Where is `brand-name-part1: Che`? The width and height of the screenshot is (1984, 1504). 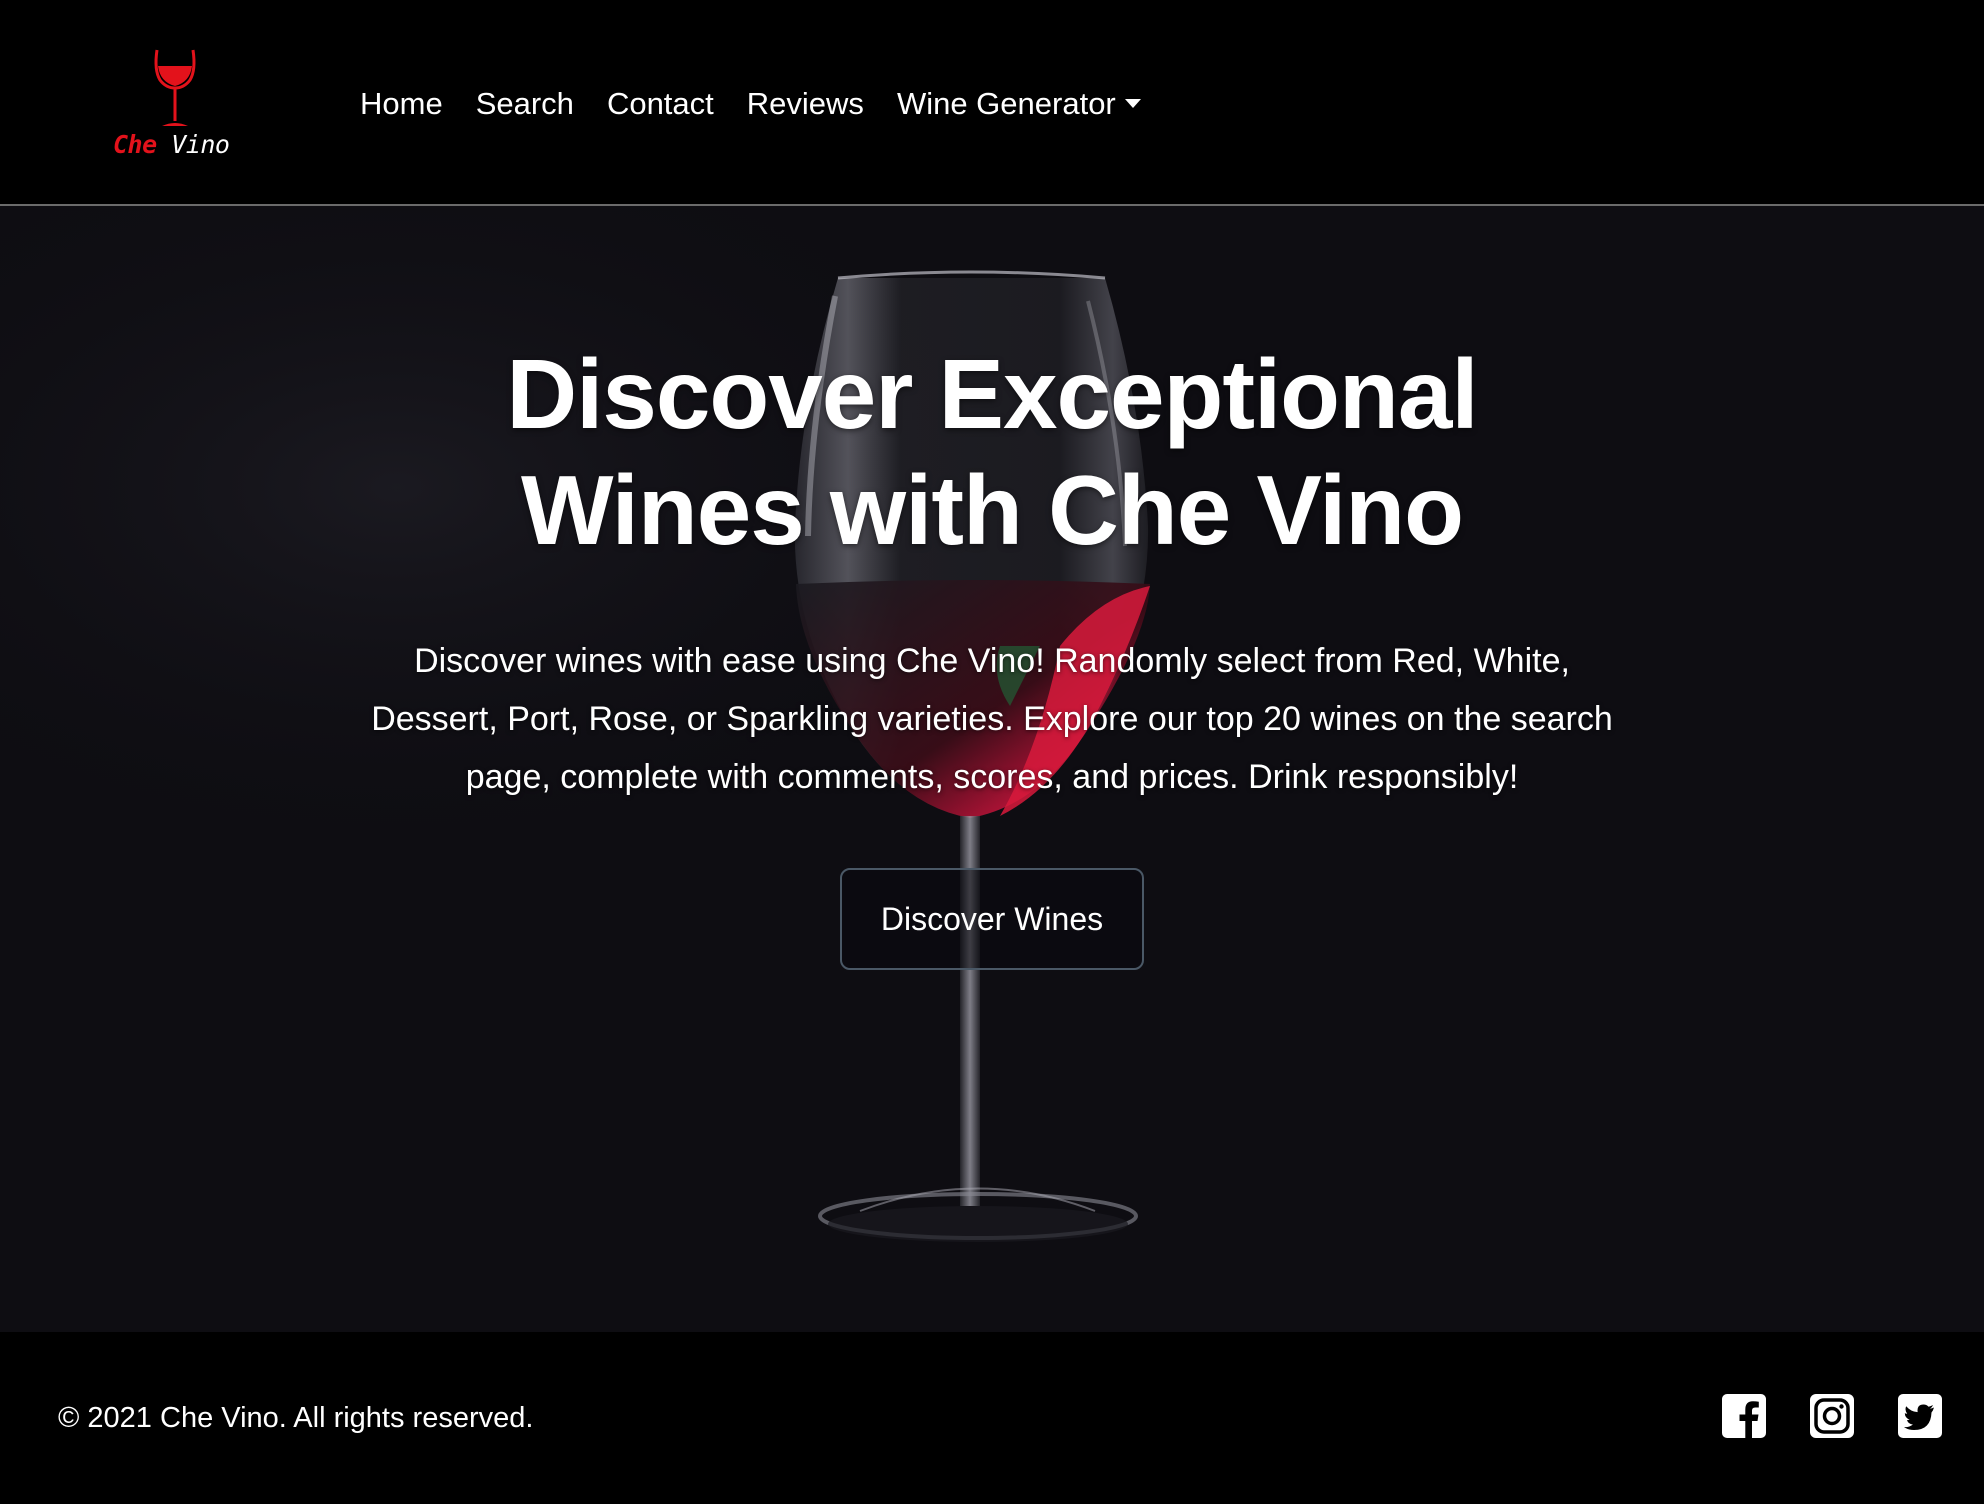
brand-name-part1: Che is located at coordinates (135, 144).